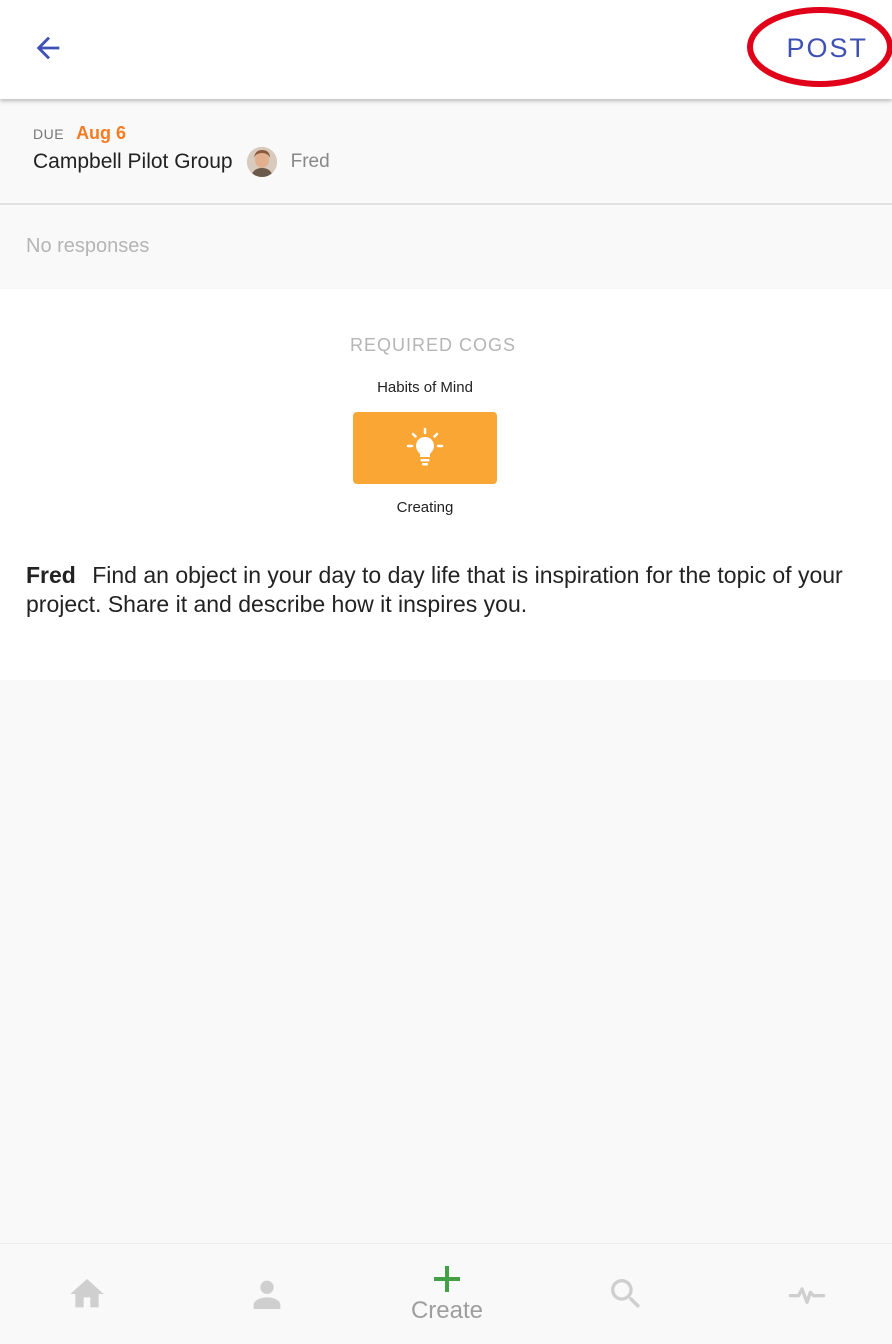  What do you see at coordinates (51, 575) in the screenshot?
I see `prompt-author: Fred` at bounding box center [51, 575].